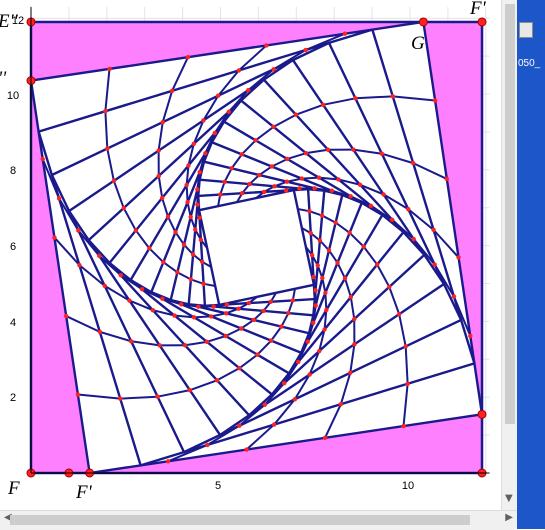 This screenshot has width=545, height=530. I want to click on corner-point, so click(482, 22).